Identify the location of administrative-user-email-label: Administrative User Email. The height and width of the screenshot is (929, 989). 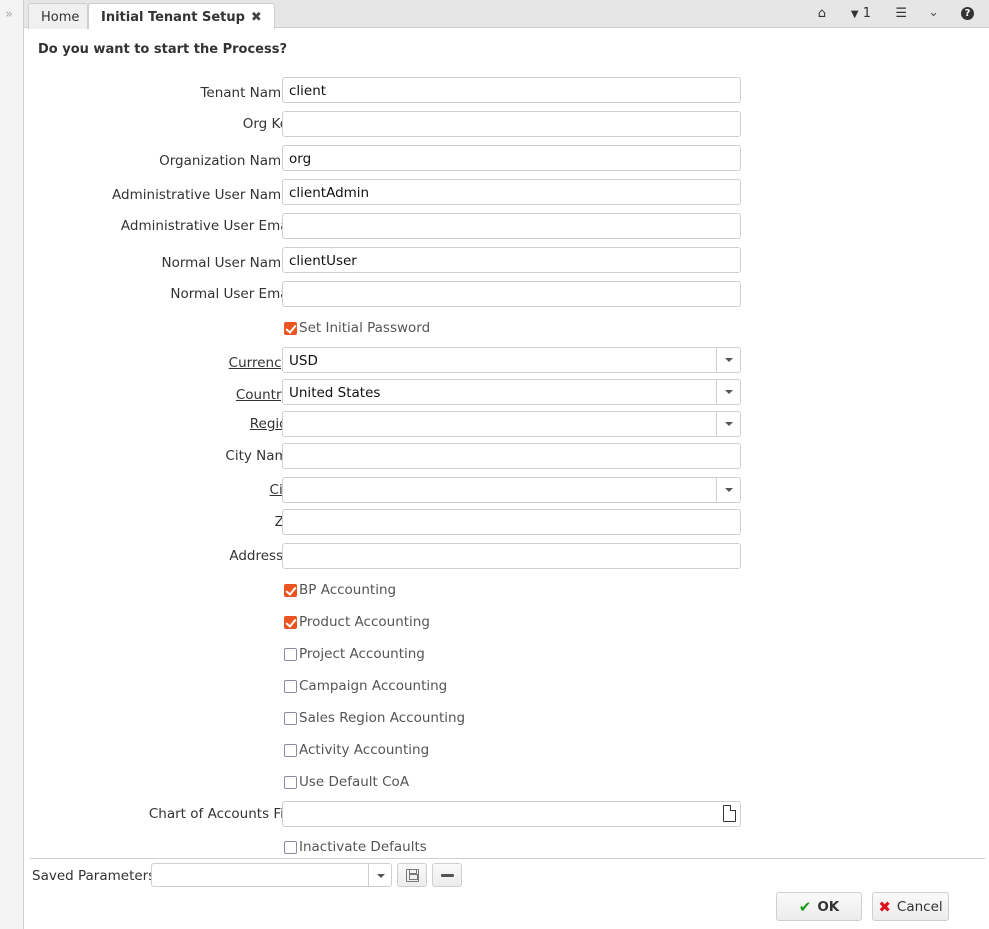
(208, 226).